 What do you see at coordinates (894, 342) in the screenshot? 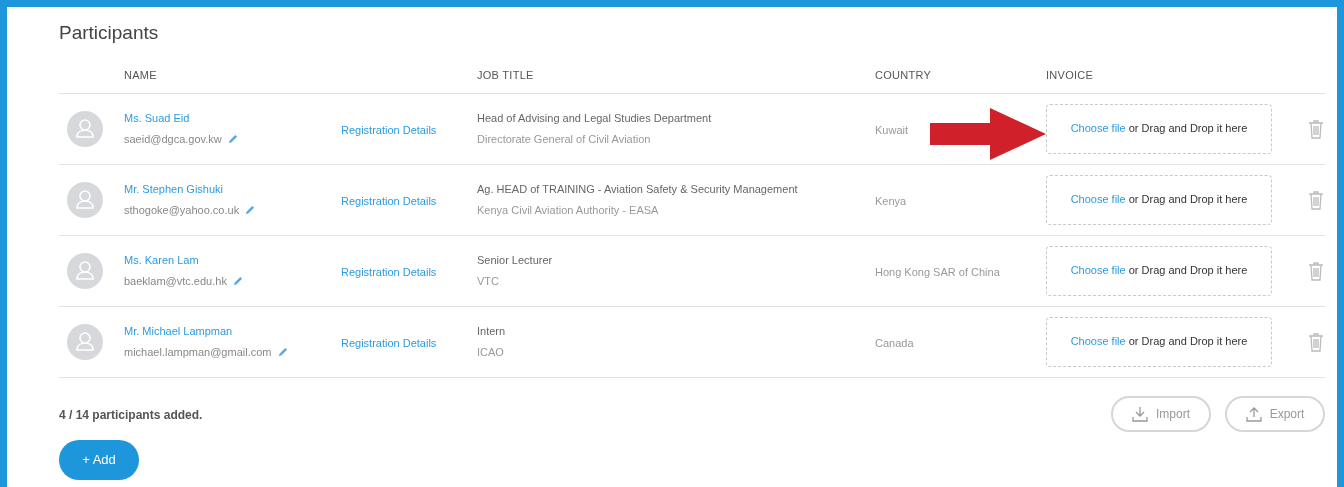
I see `country: Canada` at bounding box center [894, 342].